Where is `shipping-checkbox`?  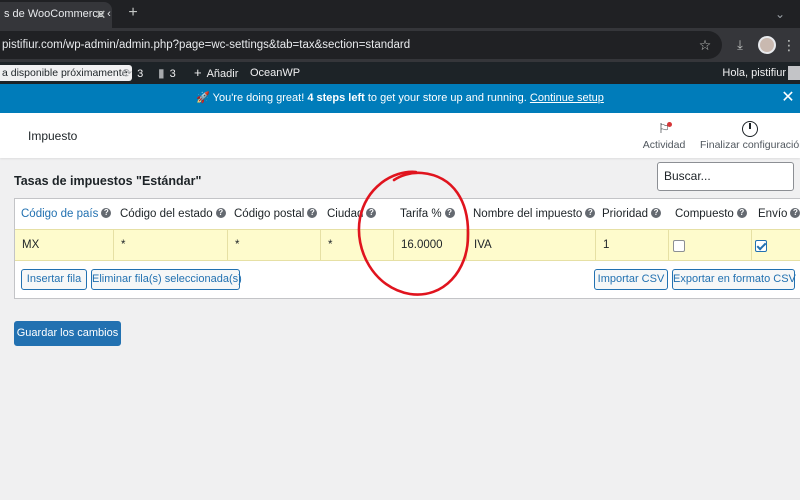 shipping-checkbox is located at coordinates (761, 246).